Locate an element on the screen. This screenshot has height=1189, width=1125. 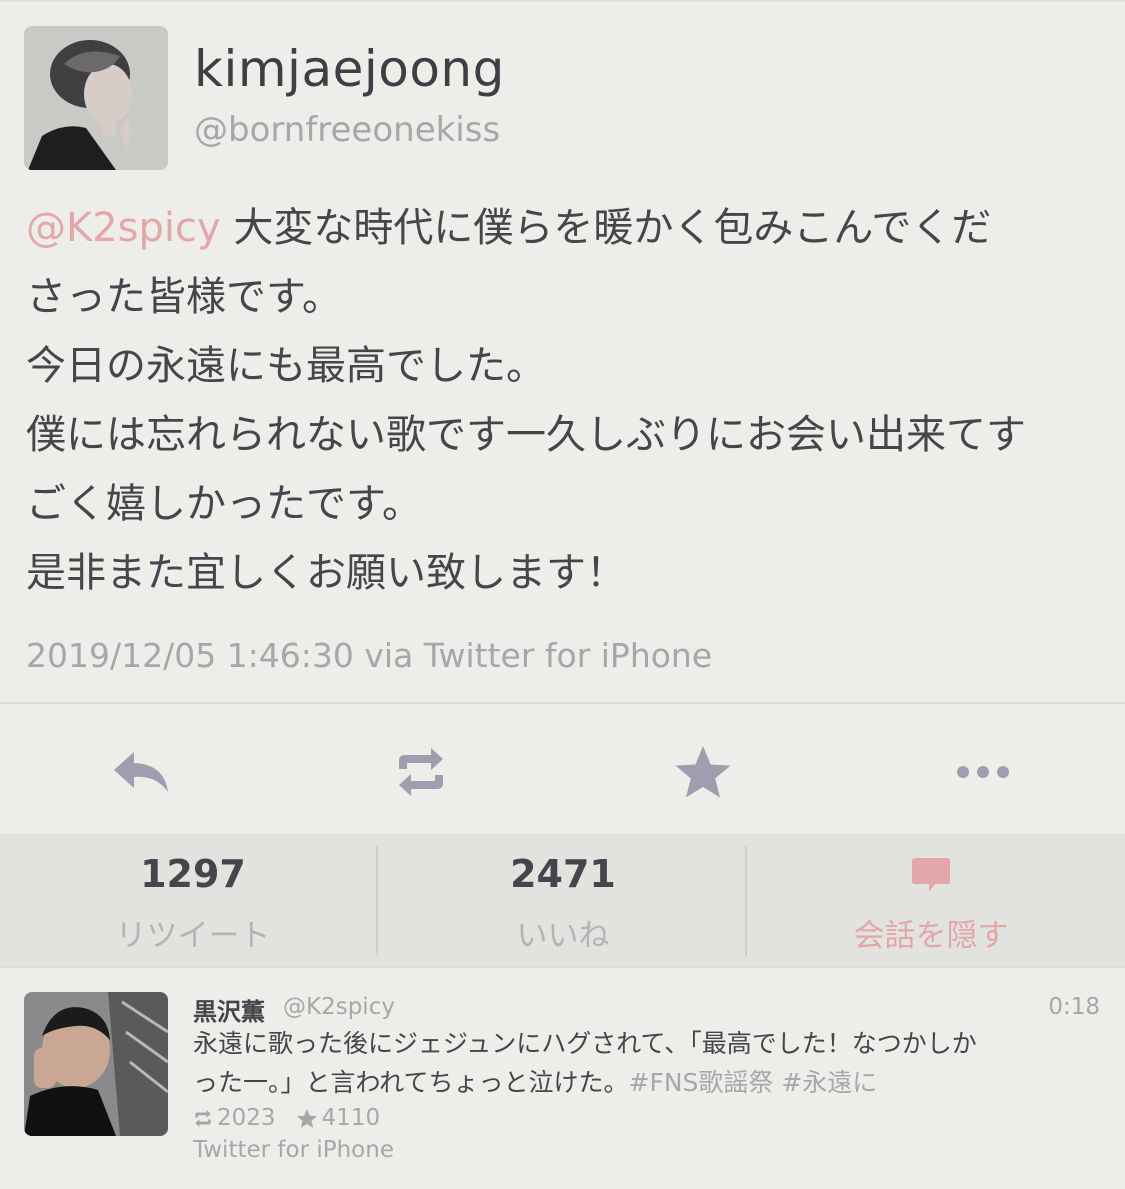
retweet-count: 1297 リツイート is located at coordinates (193, 900).